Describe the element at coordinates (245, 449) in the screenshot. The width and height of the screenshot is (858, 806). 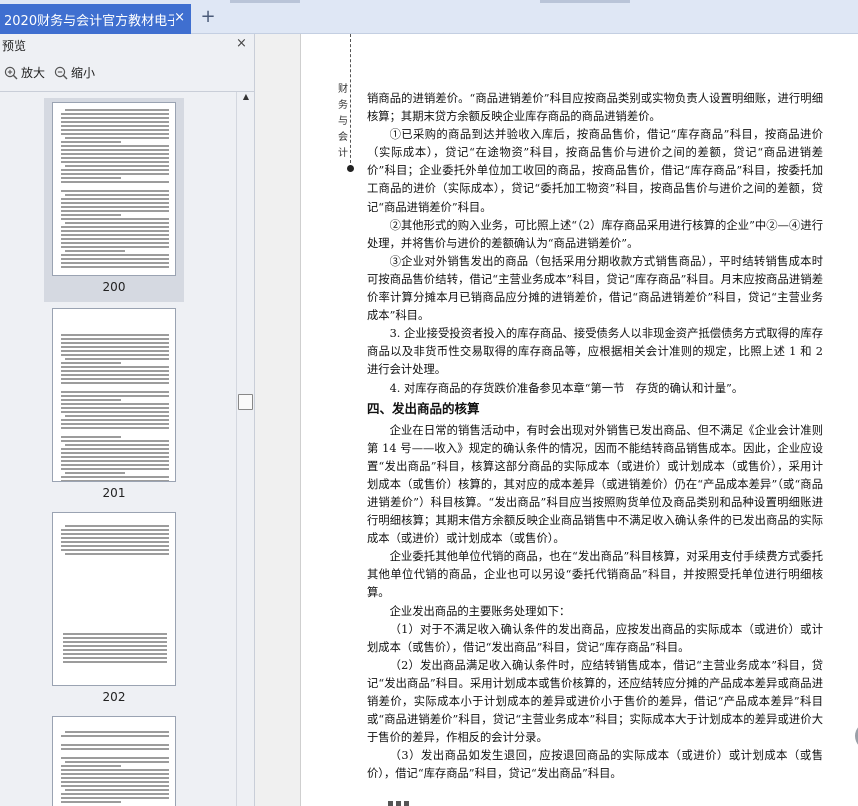
I see `thumbnail-scrollbar: ▲` at that location.